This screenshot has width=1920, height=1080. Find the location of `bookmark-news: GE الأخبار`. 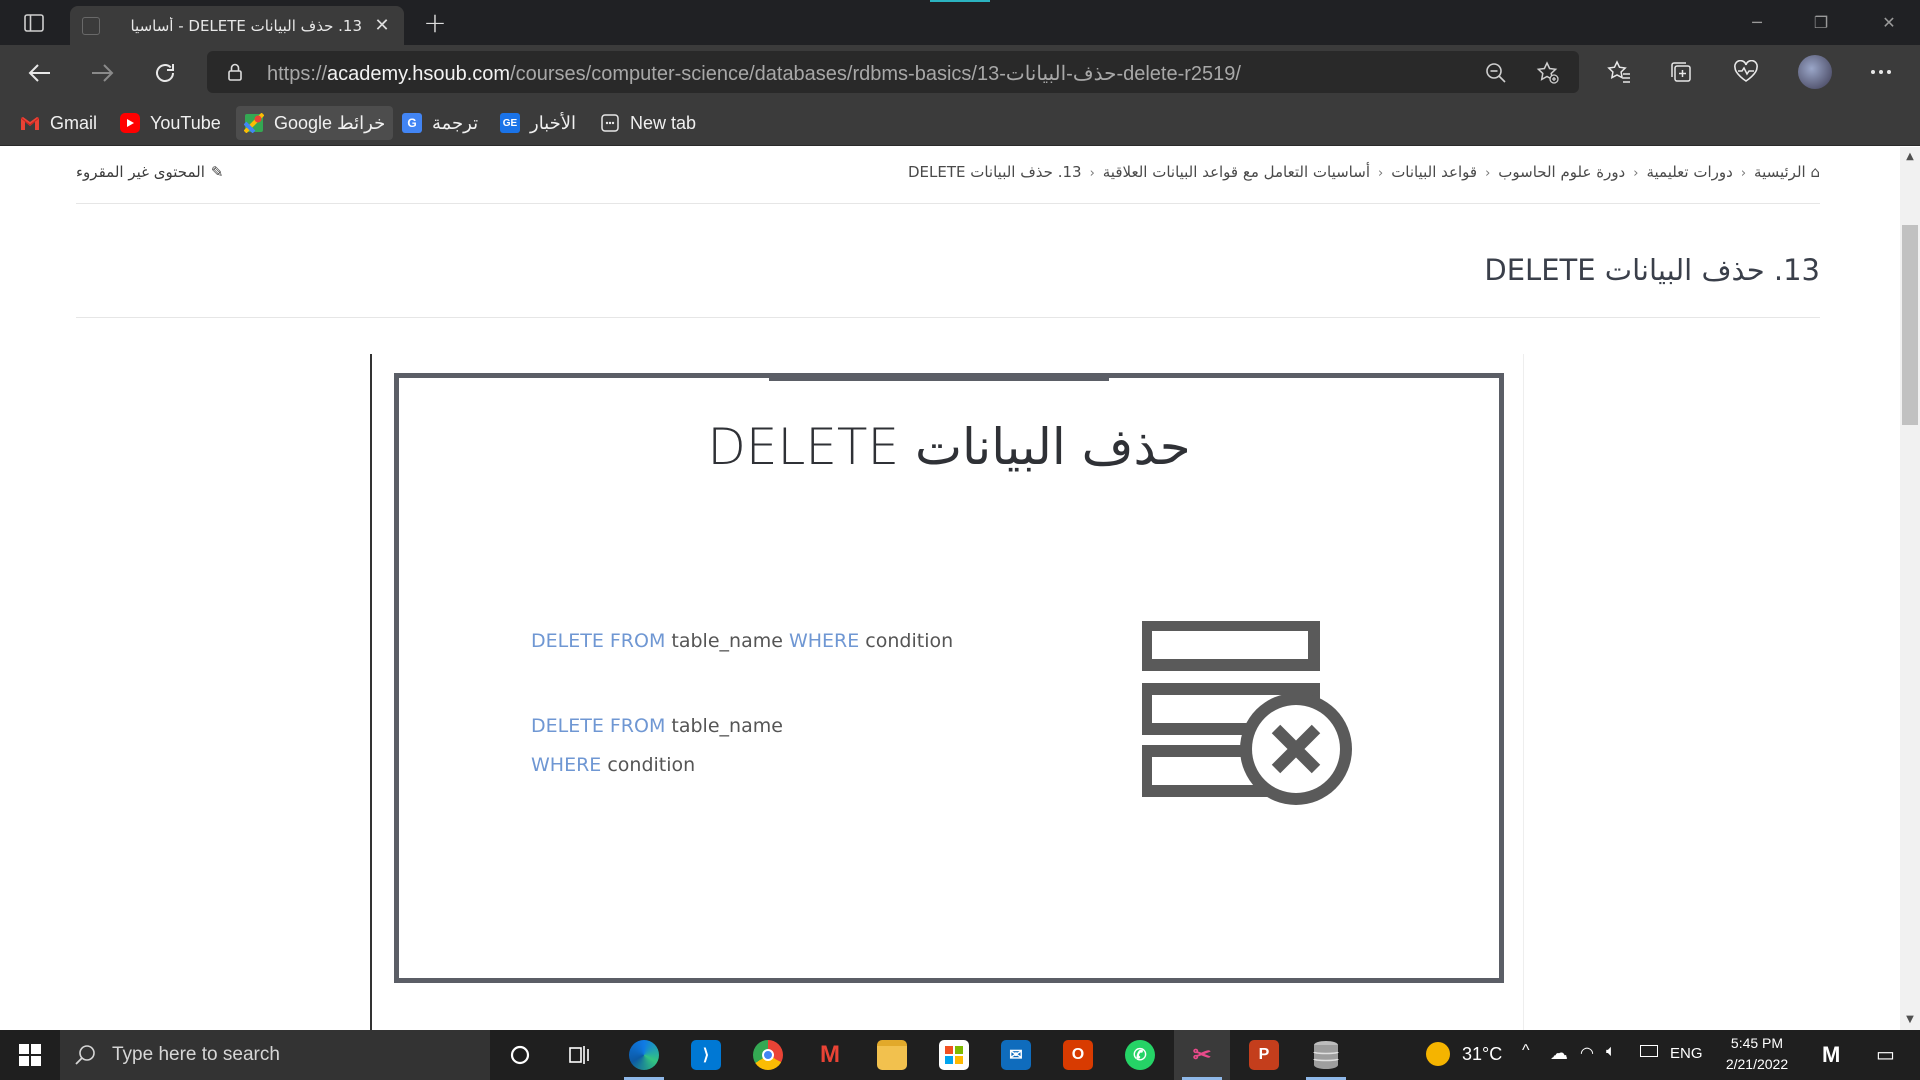

bookmark-news: GE الأخبار is located at coordinates (538, 123).